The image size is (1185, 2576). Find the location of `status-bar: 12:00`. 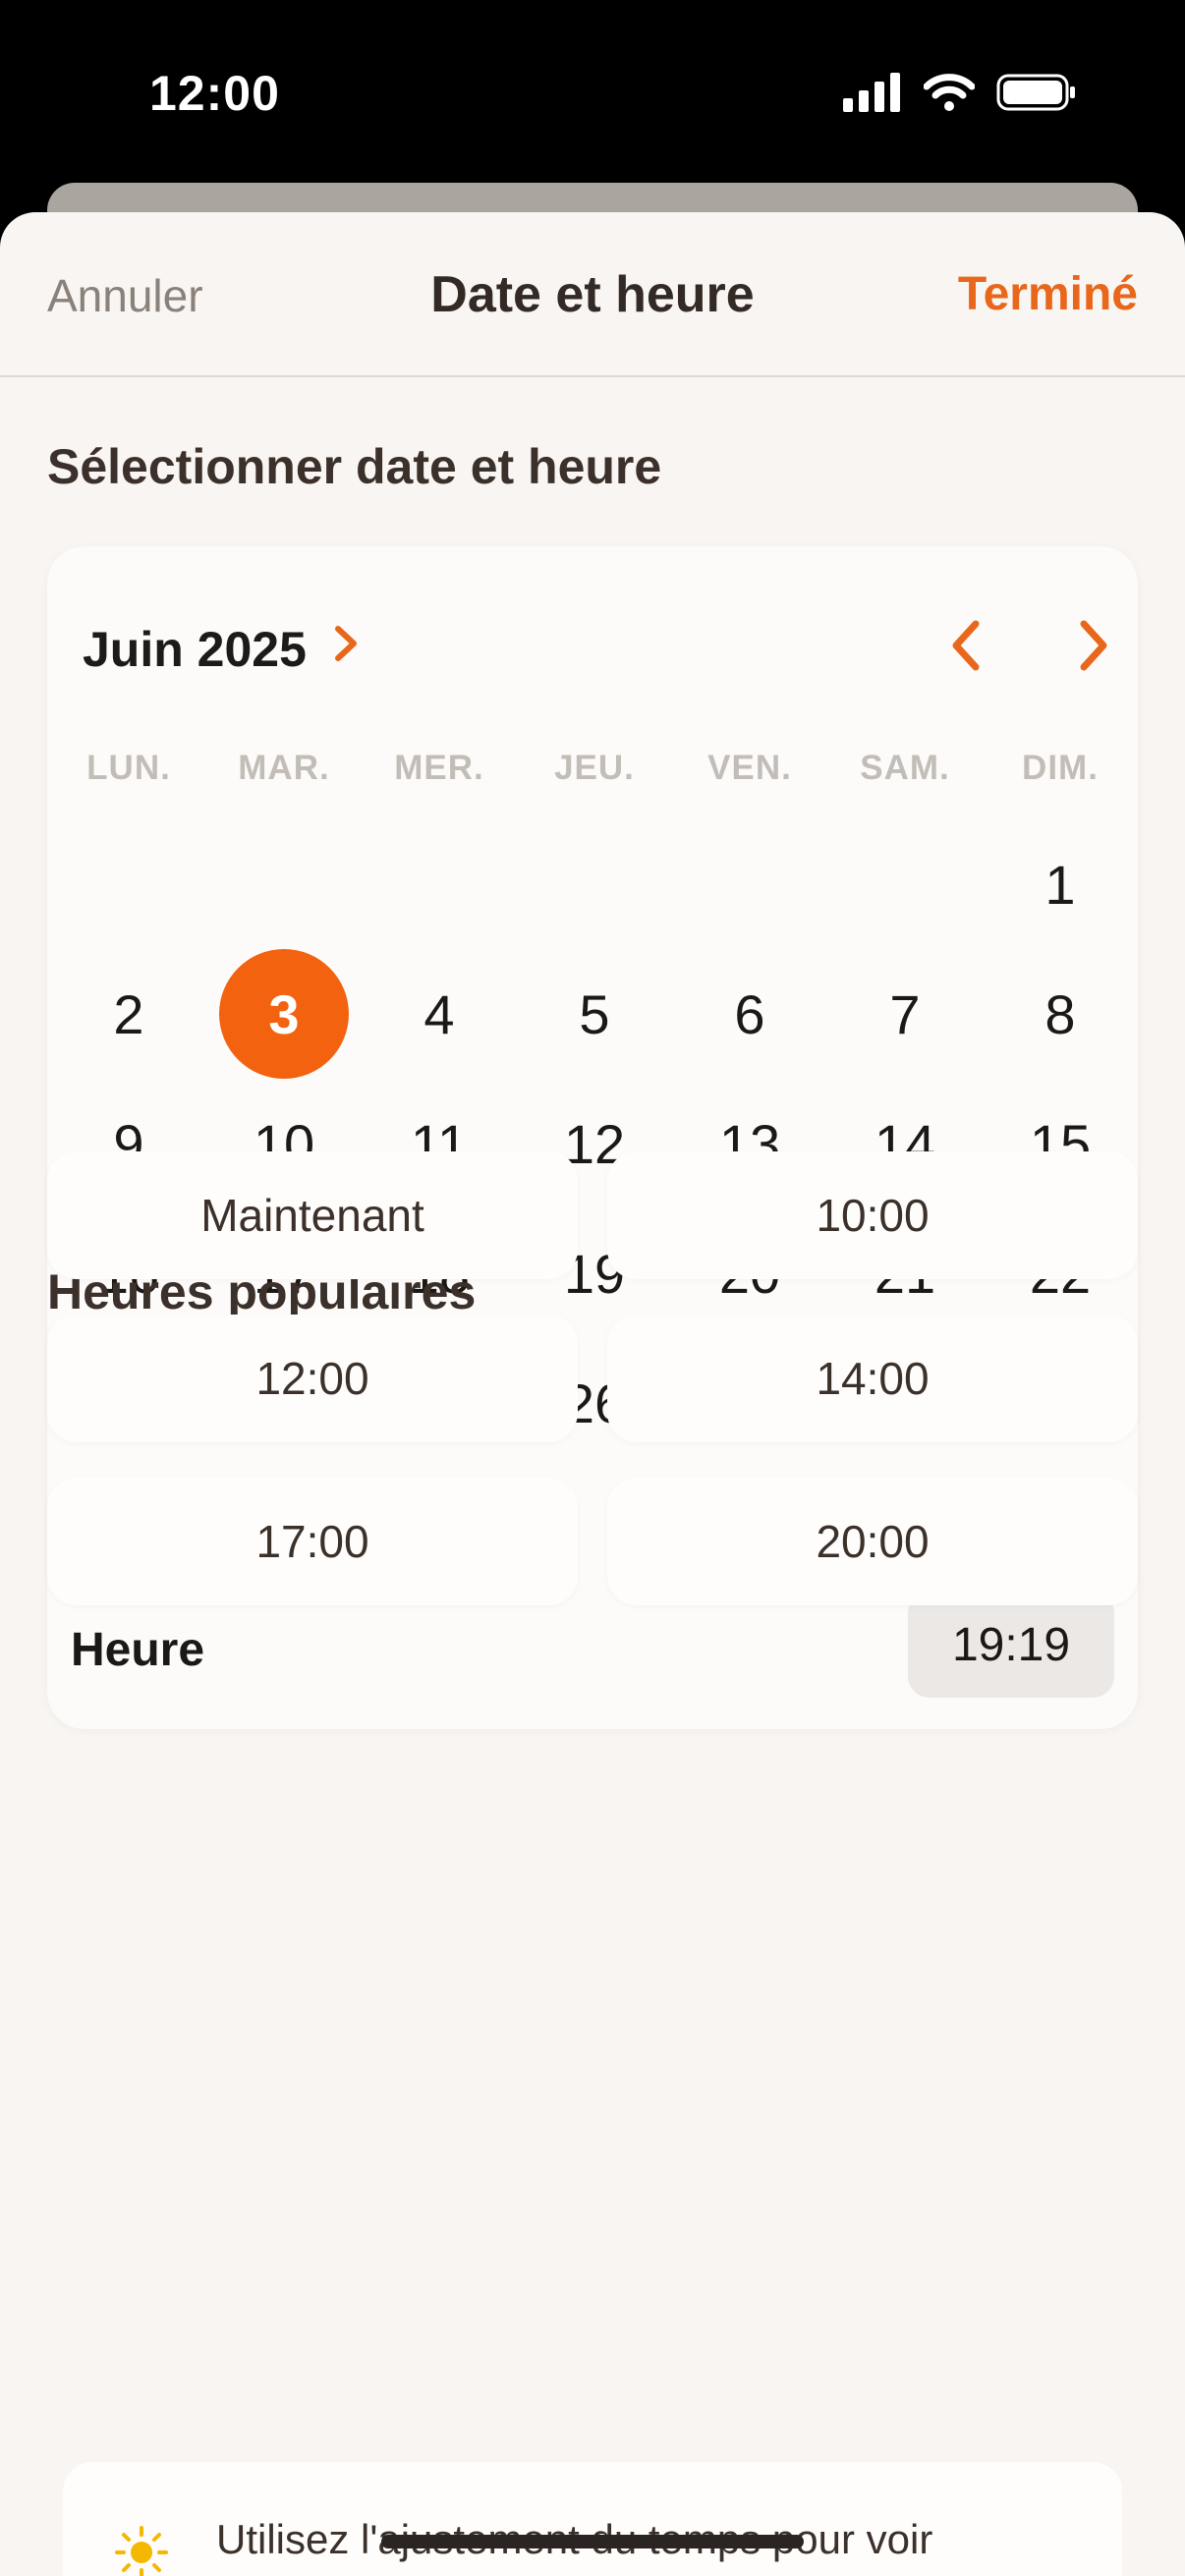

status-bar: 12:00 is located at coordinates (592, 93).